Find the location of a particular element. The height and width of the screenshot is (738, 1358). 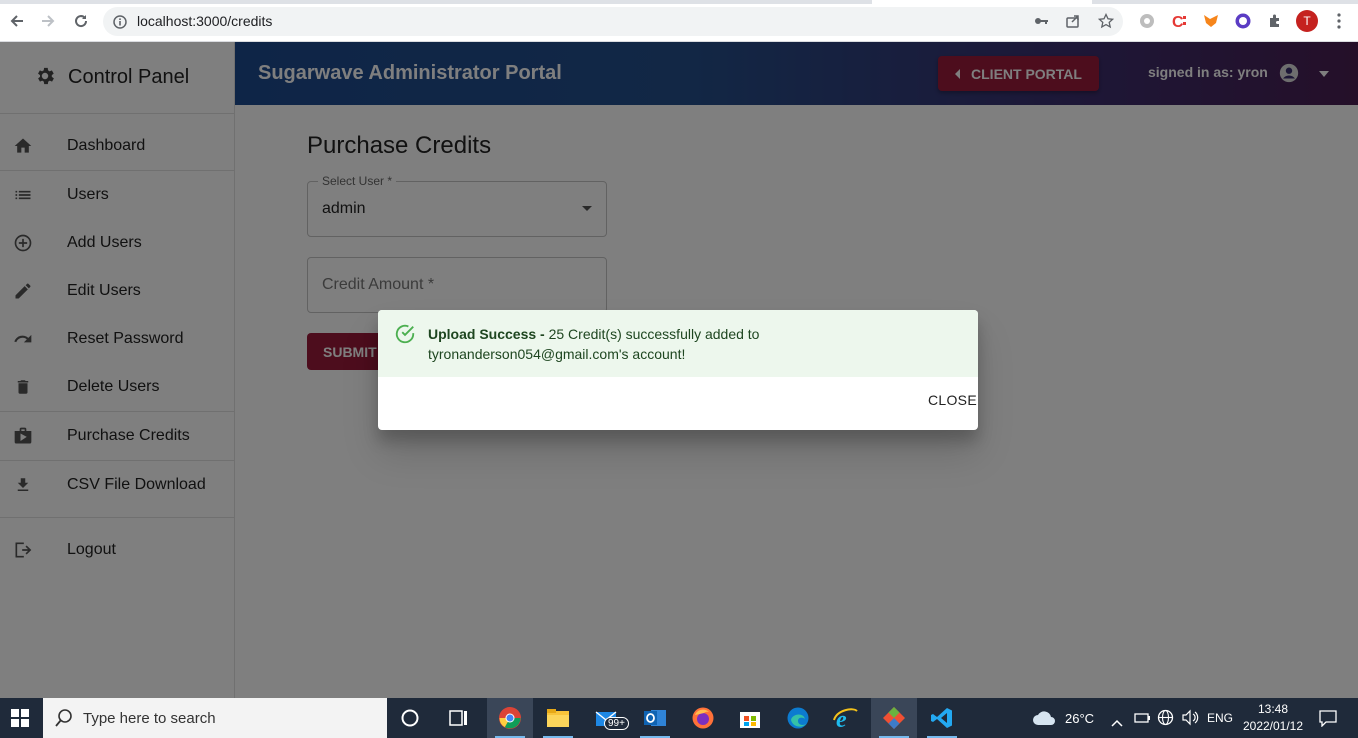

taskbar-search-placeholder: Type here to search is located at coordinates (149, 718).